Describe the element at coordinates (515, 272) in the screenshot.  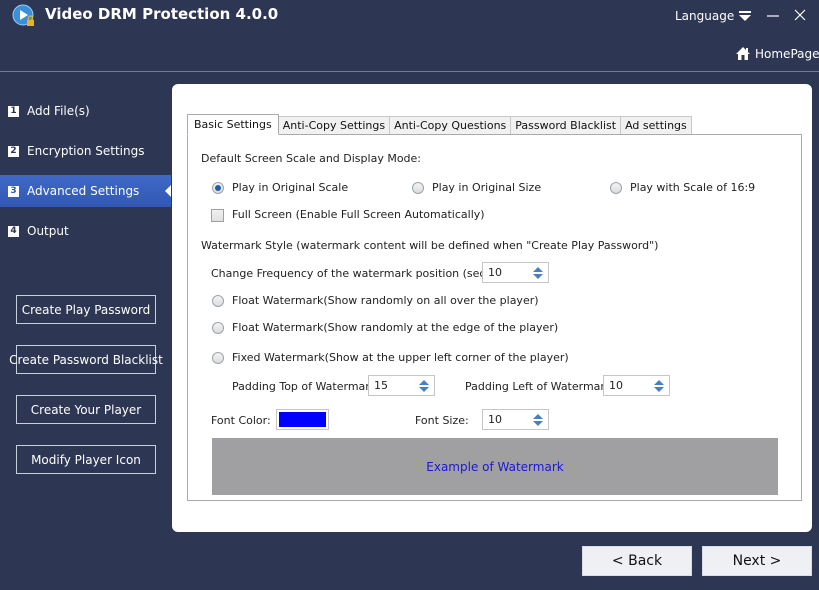
I see `change-frequency-input: 10` at that location.